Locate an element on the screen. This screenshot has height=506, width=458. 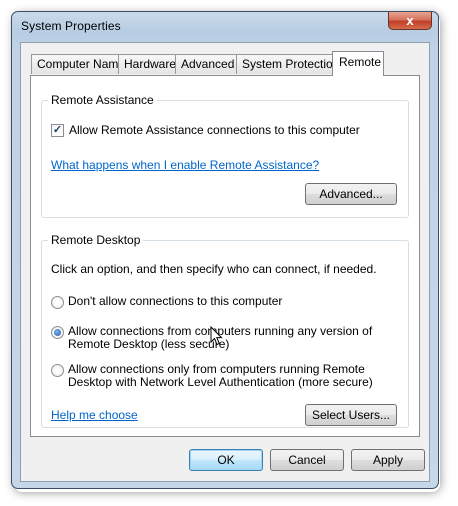
apply-button: Apply is located at coordinates (388, 460).